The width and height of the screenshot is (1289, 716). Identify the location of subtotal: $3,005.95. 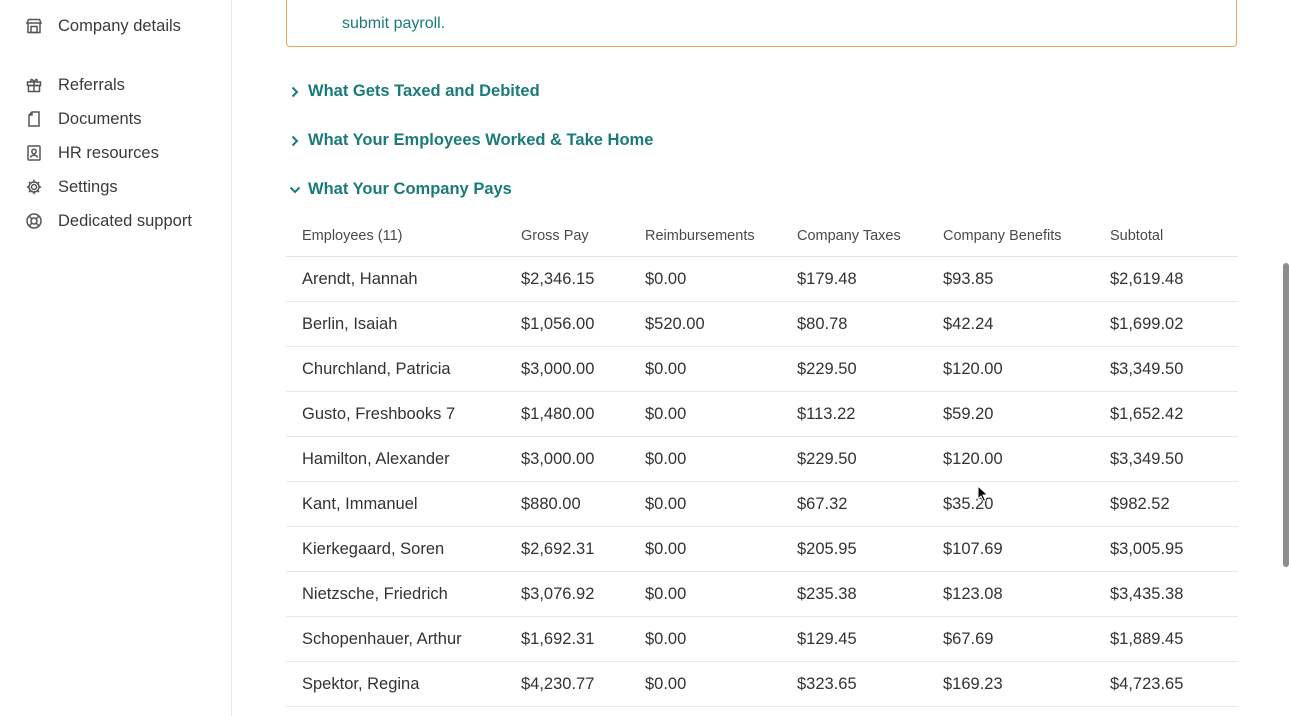
(1174, 549).